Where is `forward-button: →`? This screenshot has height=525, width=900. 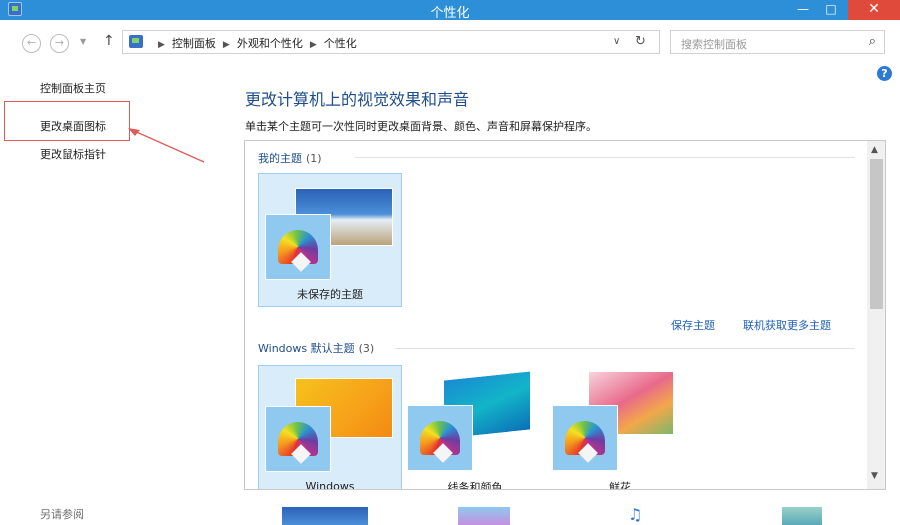 forward-button: → is located at coordinates (59, 43).